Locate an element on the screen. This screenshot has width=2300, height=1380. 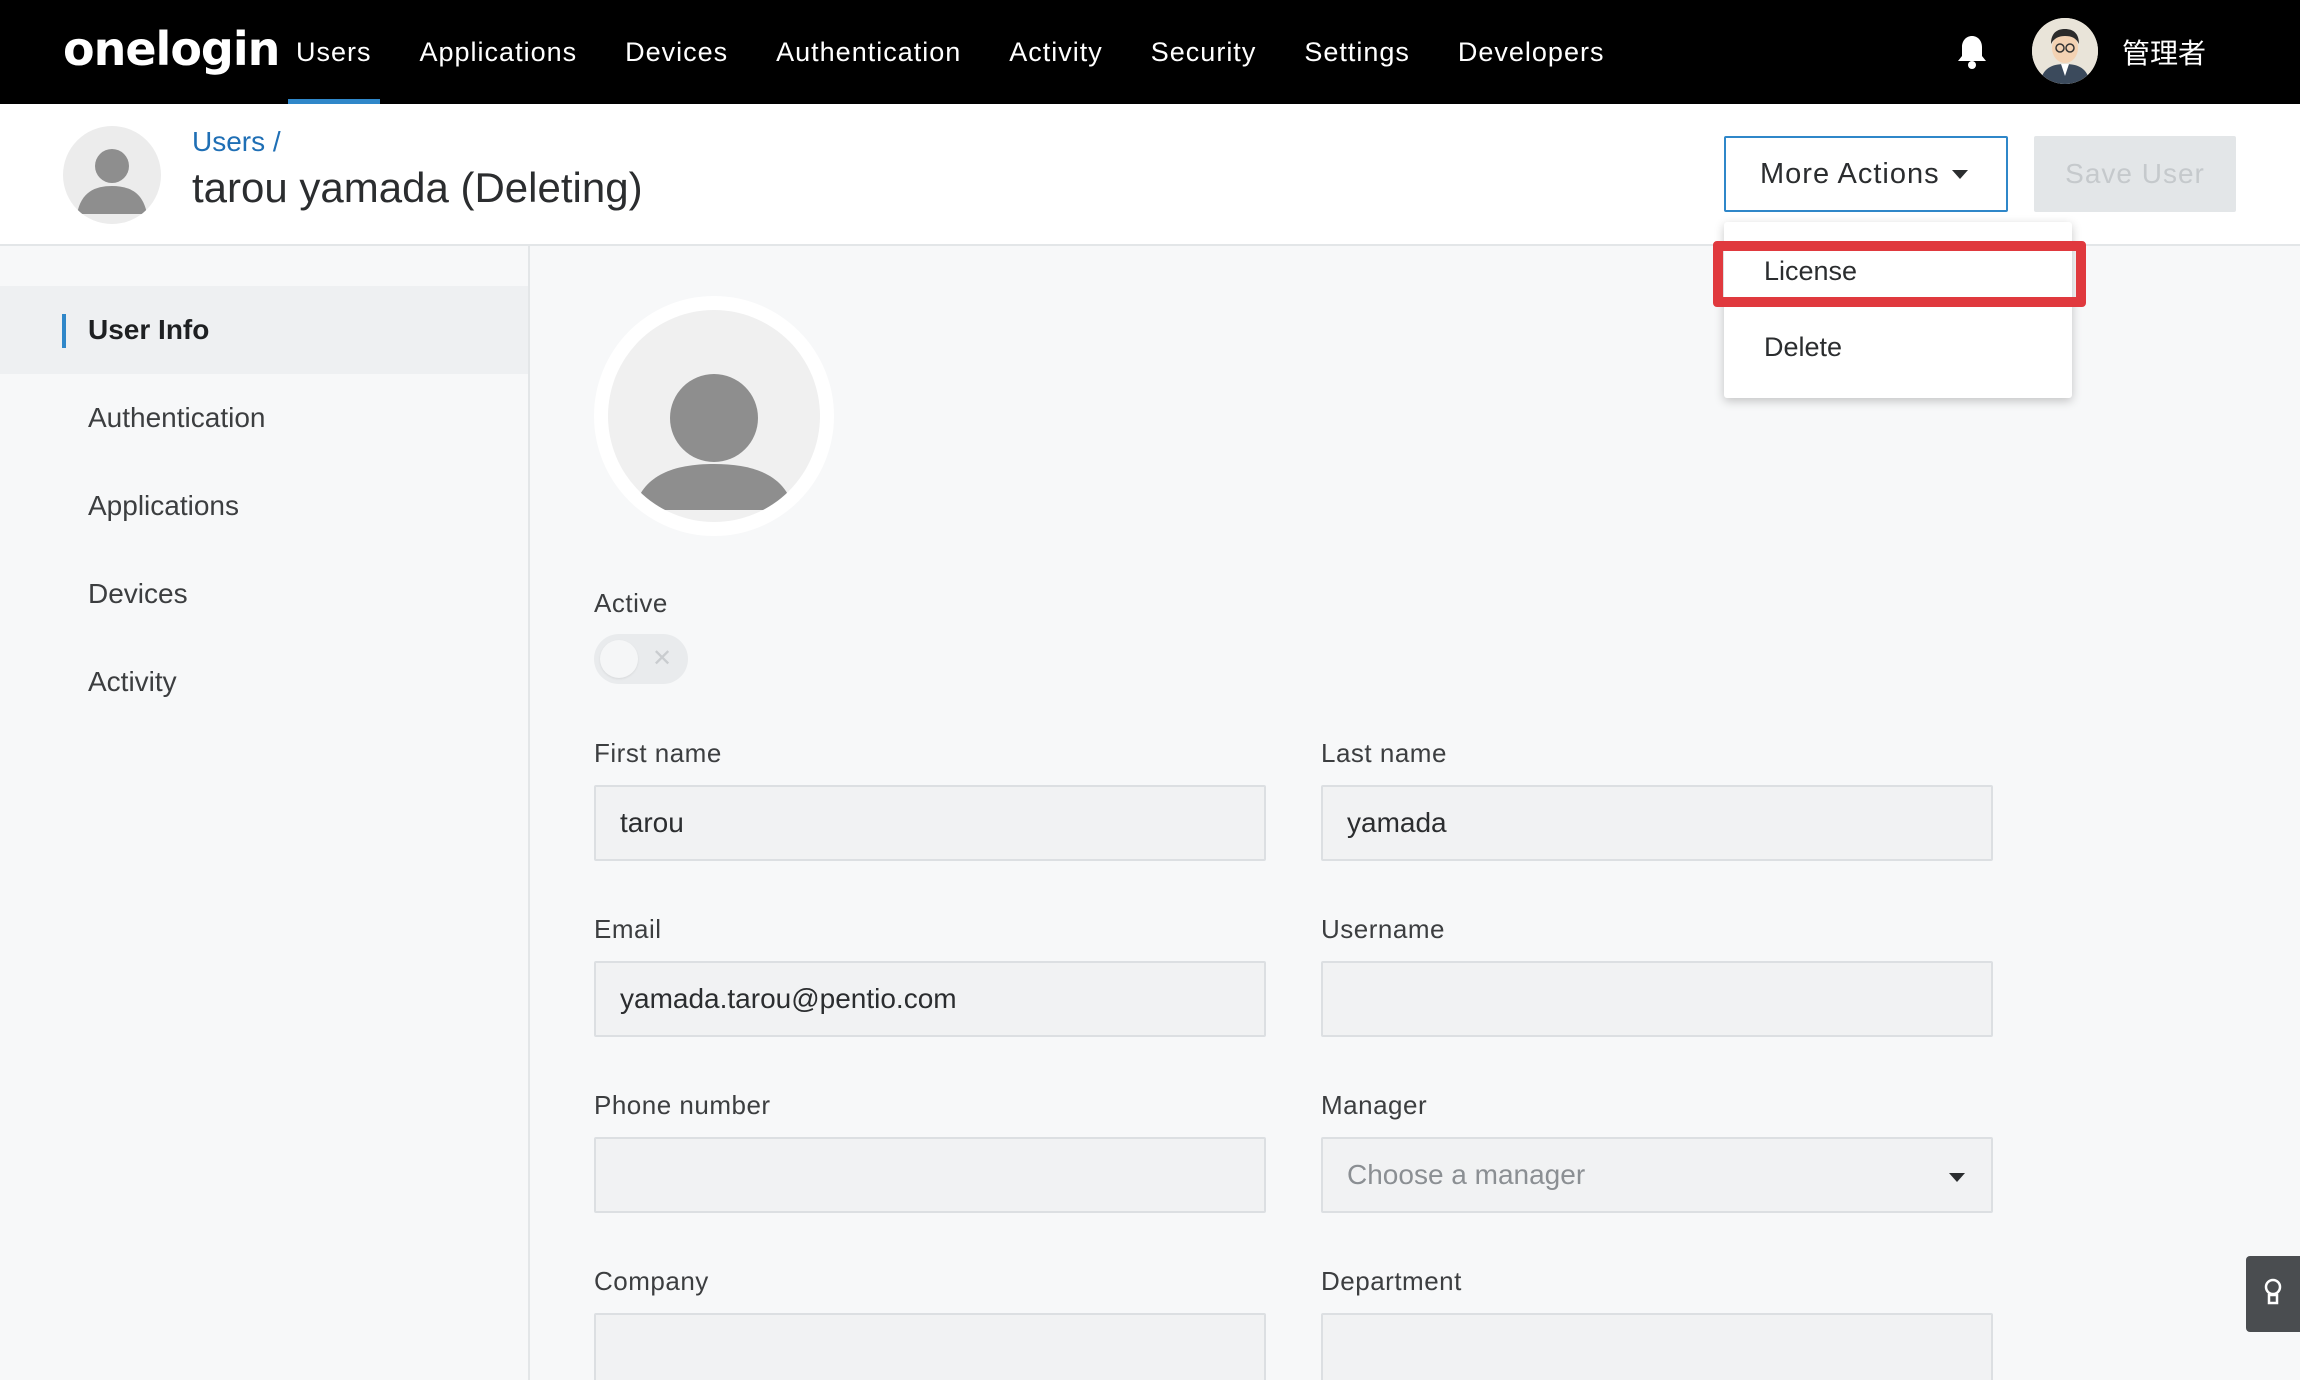
nav-settings: Settings is located at coordinates (1357, 52).